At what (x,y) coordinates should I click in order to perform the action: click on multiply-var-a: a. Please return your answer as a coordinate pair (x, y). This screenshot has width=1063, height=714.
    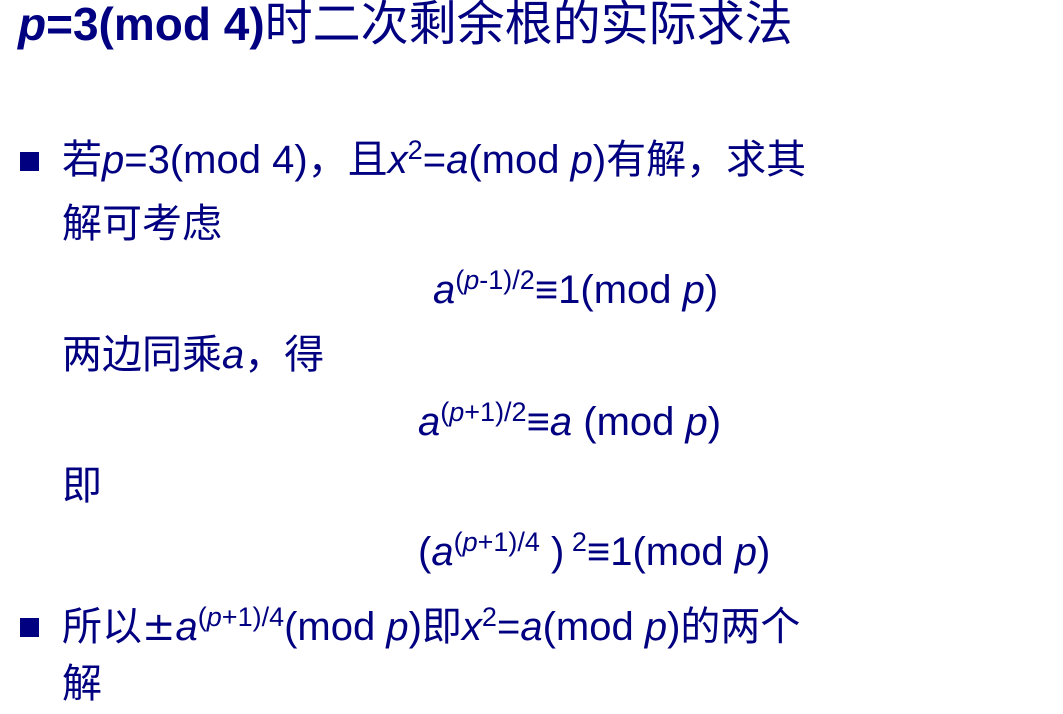
    Looking at the image, I should click on (233, 355).